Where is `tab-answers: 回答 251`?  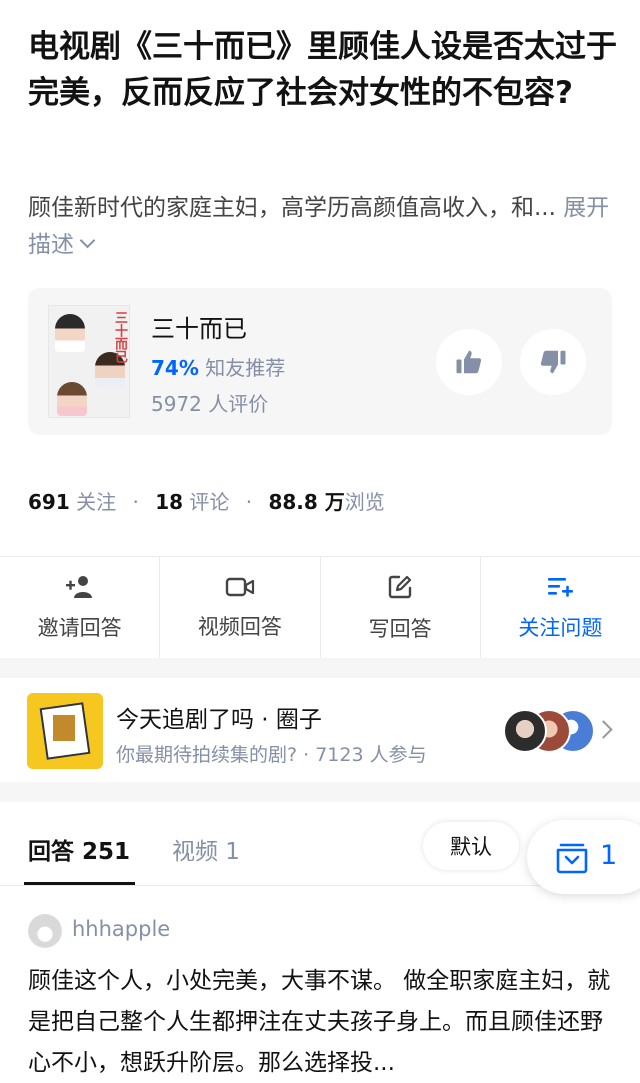
tab-answers: 回答 251 is located at coordinates (79, 849).